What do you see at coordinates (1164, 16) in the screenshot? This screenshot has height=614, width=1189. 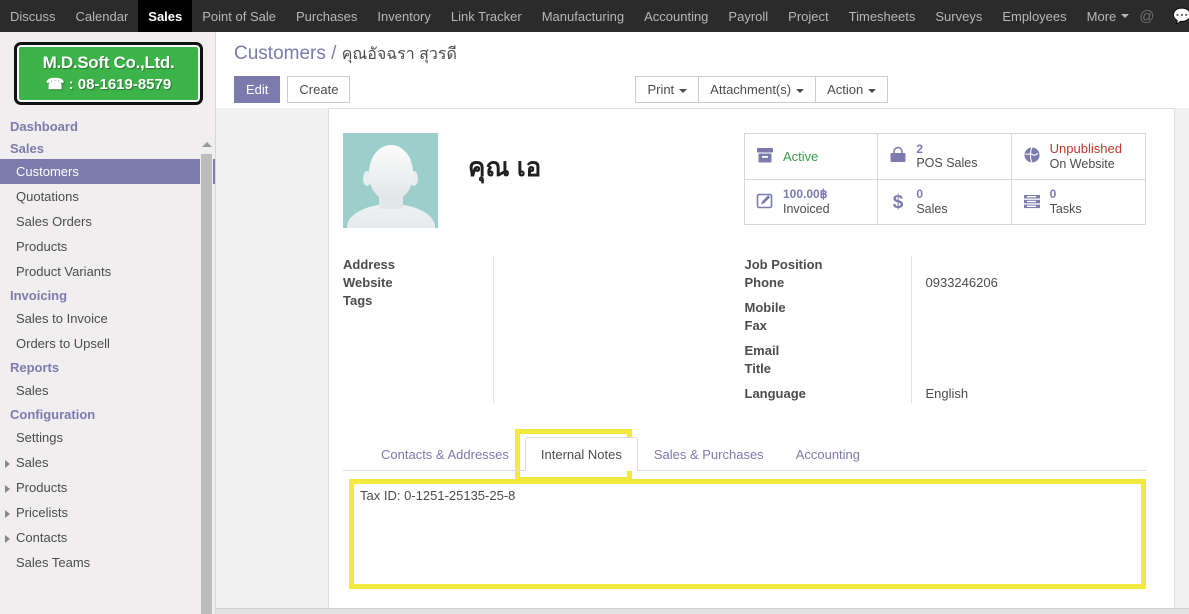 I see `topbar-right-icons: @ 💬` at bounding box center [1164, 16].